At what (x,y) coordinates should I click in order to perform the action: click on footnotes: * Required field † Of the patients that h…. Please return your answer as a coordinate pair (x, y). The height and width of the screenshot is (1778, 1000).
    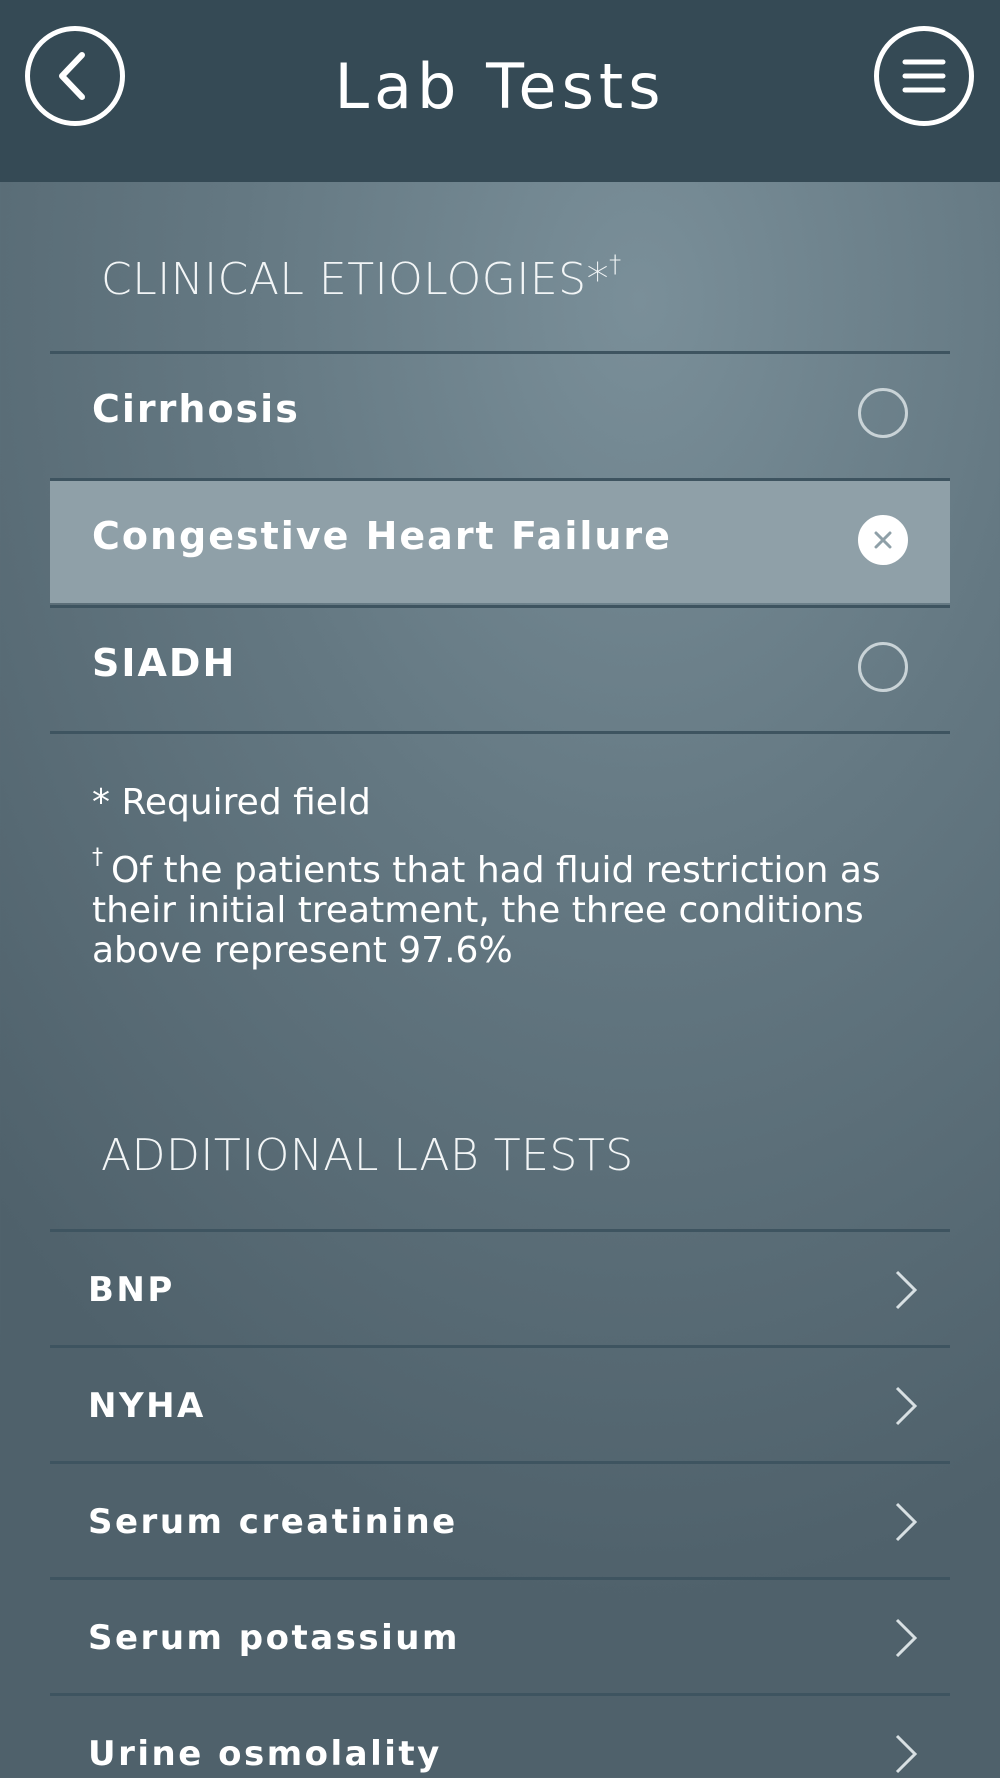
    Looking at the image, I should click on (502, 875).